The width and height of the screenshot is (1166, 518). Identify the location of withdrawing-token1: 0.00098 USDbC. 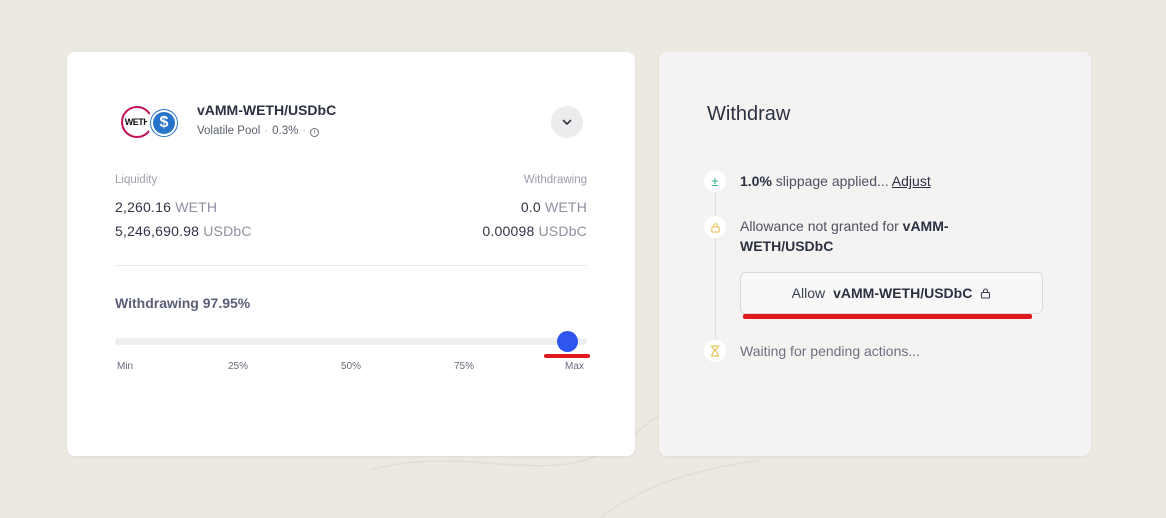
(534, 231).